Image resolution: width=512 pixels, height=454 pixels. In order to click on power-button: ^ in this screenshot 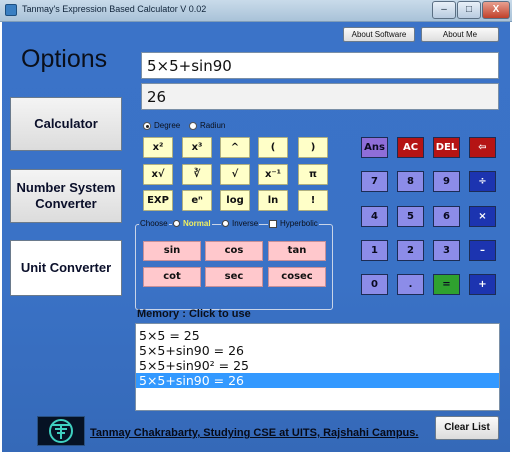, I will do `click(235, 147)`.